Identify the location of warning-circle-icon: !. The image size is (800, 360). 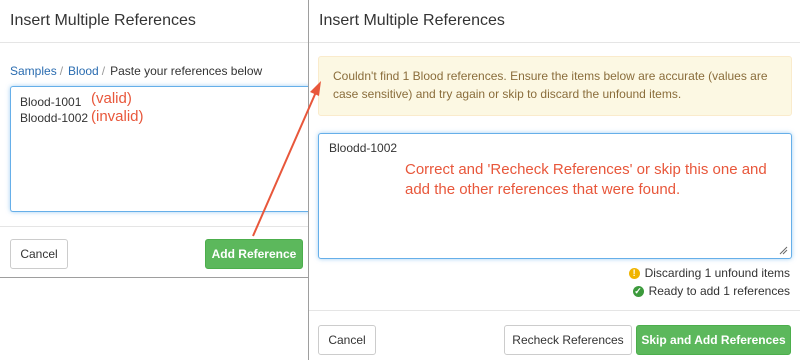
(634, 273).